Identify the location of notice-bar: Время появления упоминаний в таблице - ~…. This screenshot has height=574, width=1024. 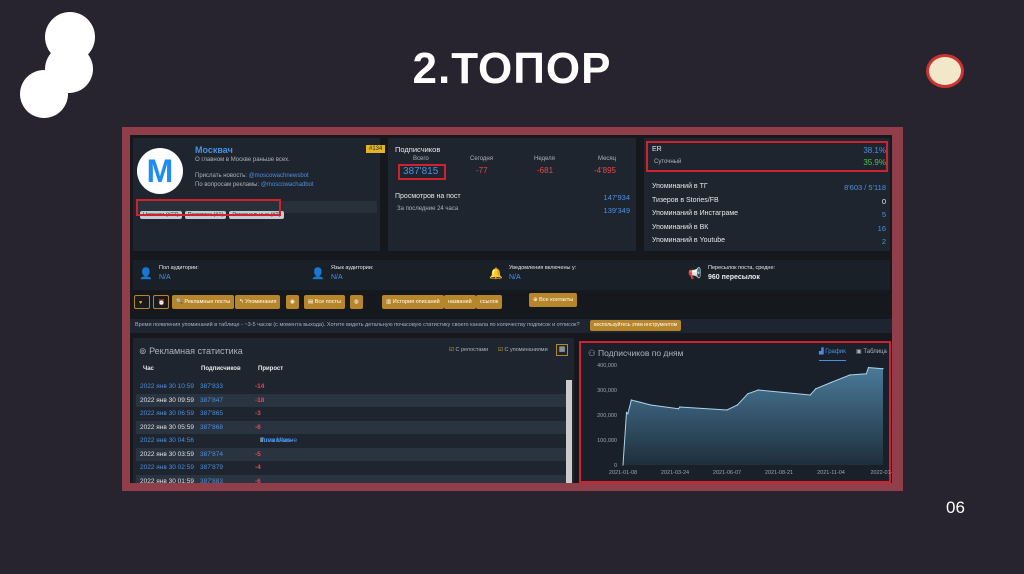
(511, 326).